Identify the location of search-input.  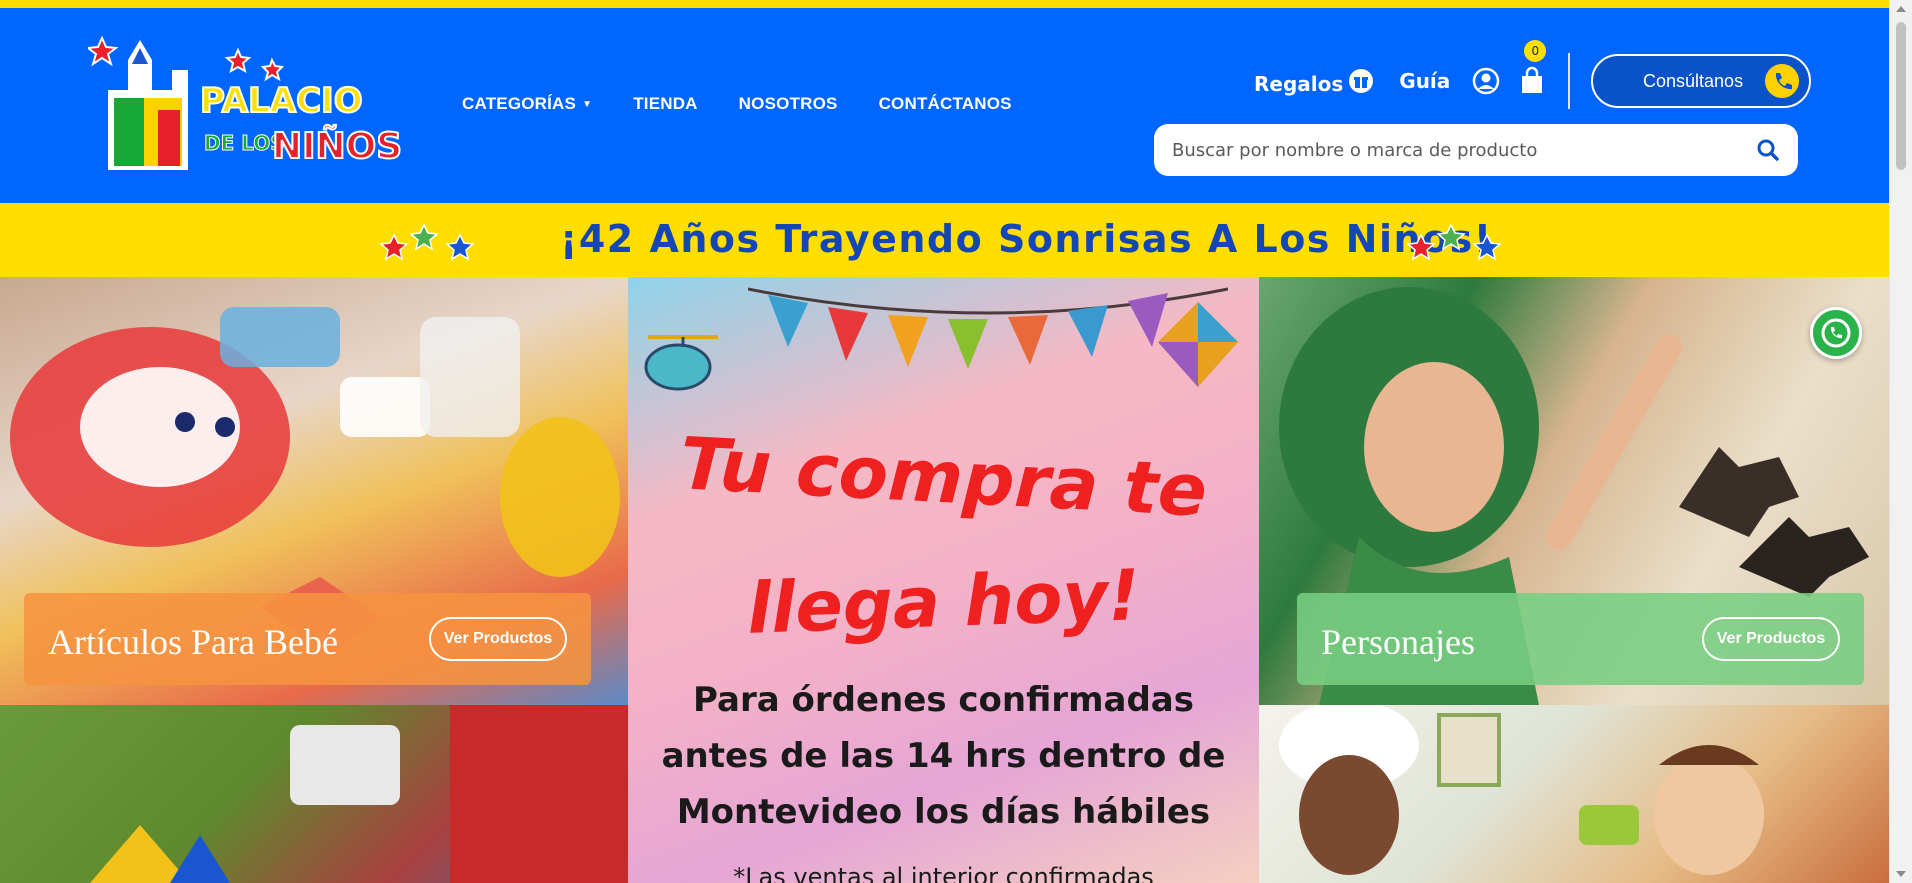
(1452, 150).